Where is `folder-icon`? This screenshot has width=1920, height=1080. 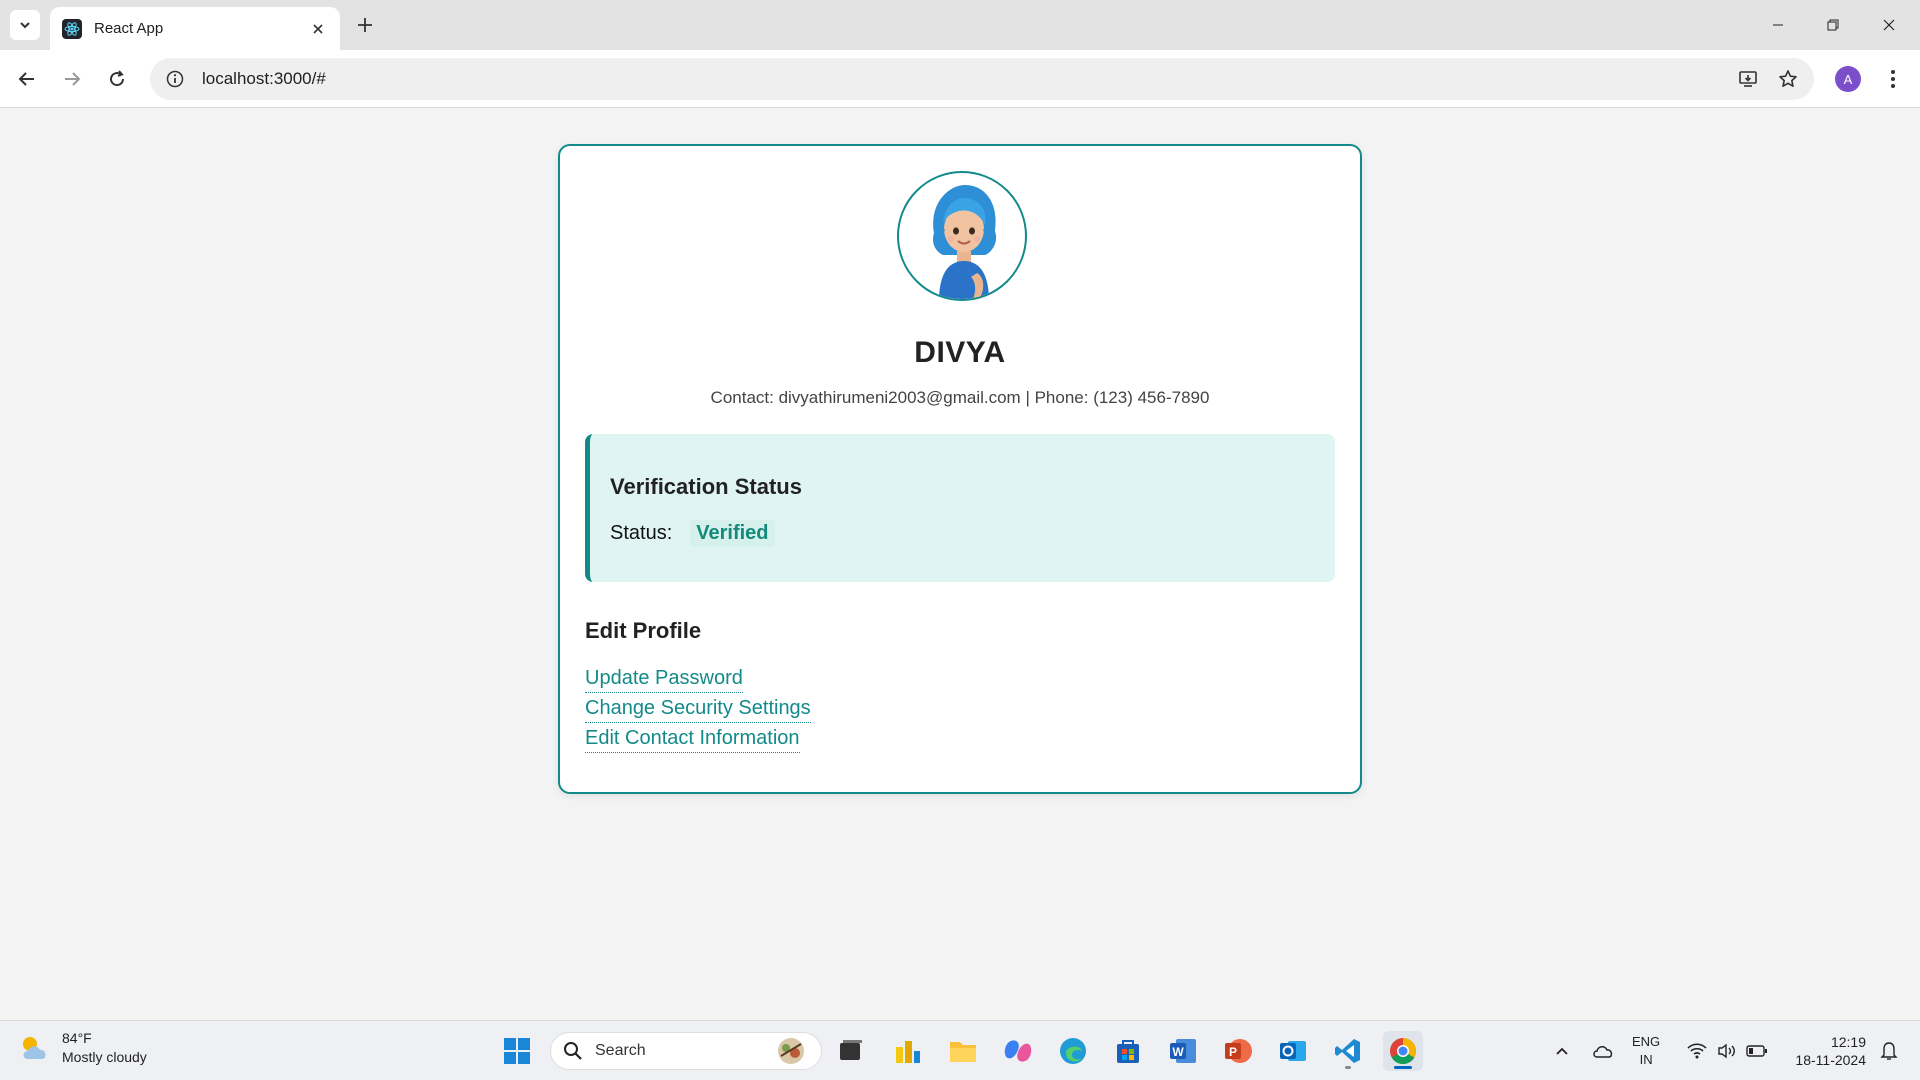
folder-icon is located at coordinates (963, 1052).